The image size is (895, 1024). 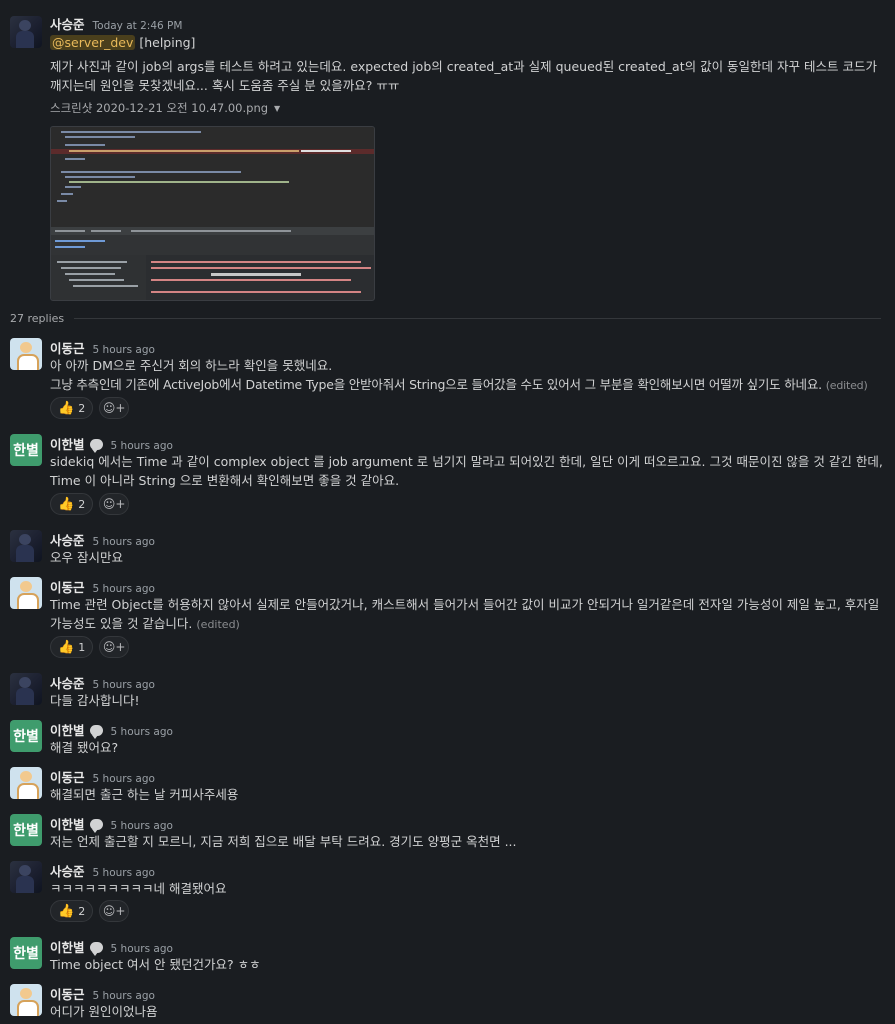 I want to click on helping-tag: [helping], so click(x=167, y=42).